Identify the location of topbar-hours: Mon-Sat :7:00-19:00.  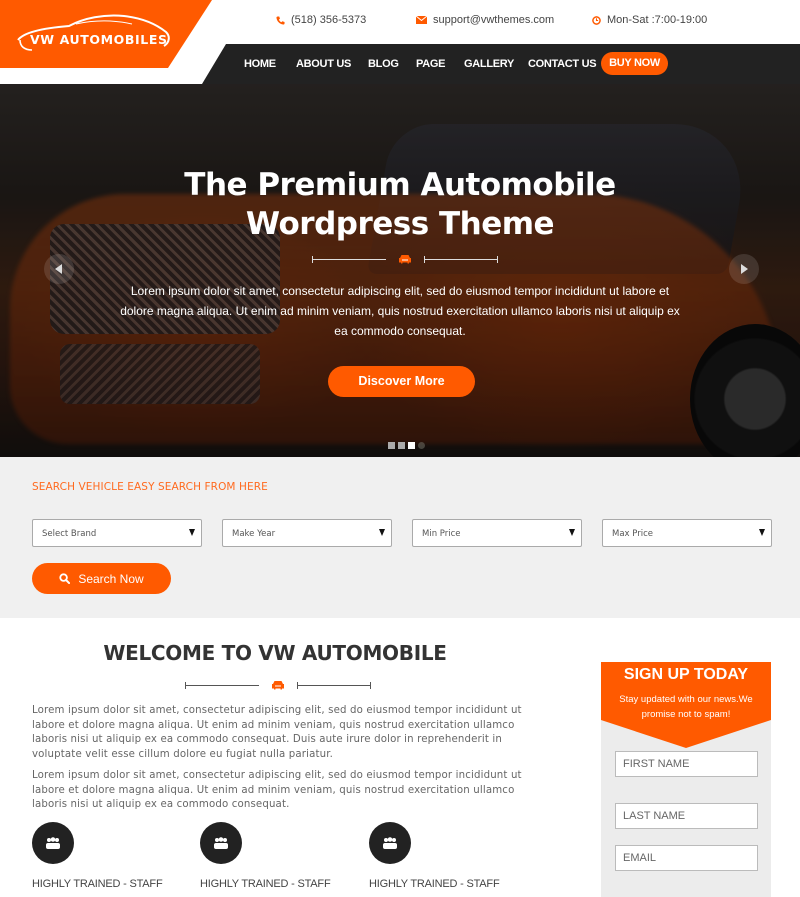
(649, 20).